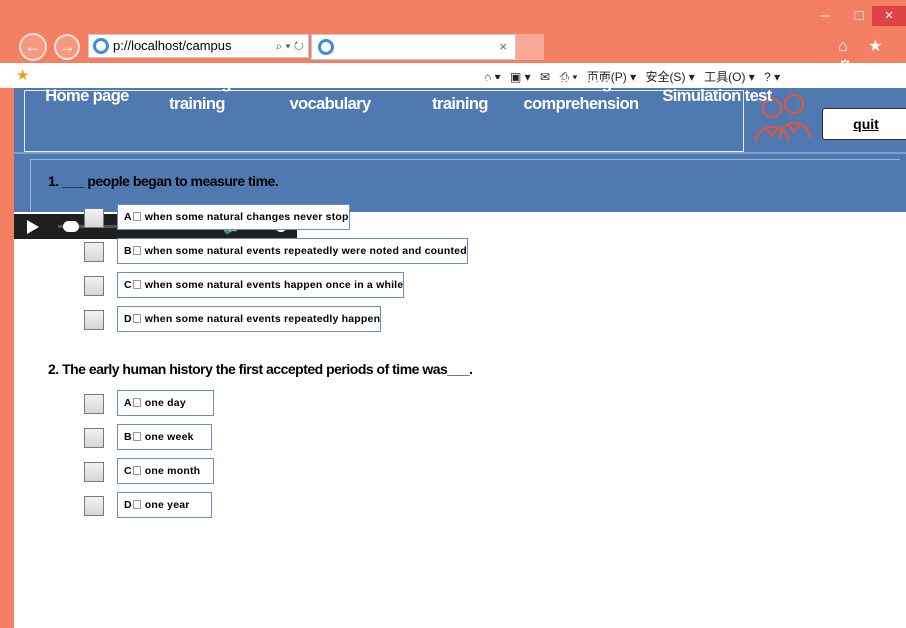 The image size is (906, 628). I want to click on q2-option-c: Cone month, so click(165, 471).